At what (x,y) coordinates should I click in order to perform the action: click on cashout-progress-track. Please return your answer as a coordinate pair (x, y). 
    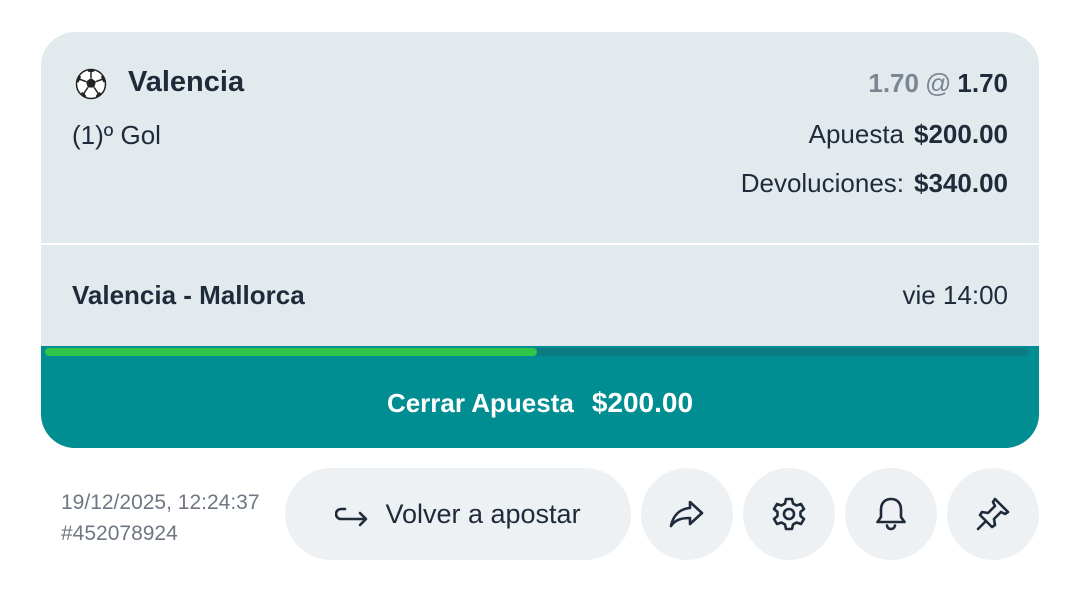
    Looking at the image, I should click on (537, 352).